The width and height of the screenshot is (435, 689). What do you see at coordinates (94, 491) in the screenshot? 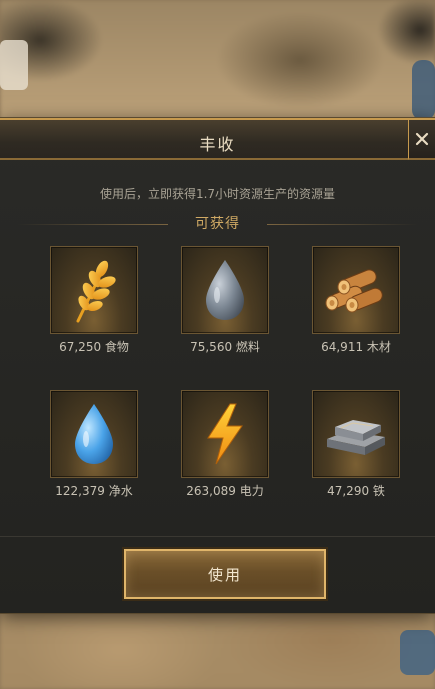
I see `resource-label-water: 122,379 净水` at bounding box center [94, 491].